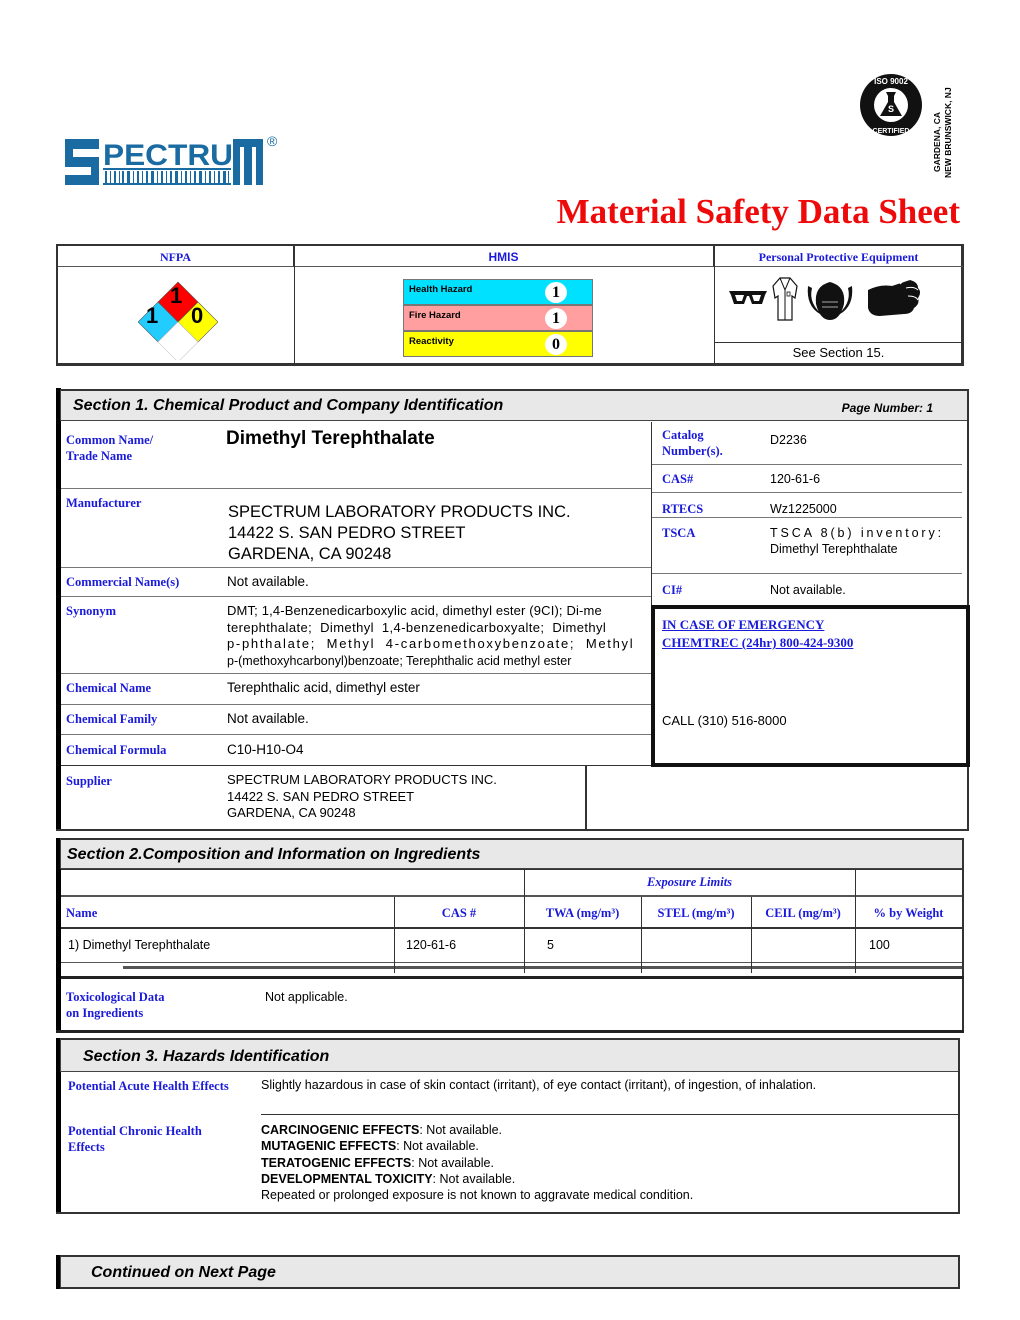 Image resolution: width=1020 pixels, height=1320 pixels. Describe the element at coordinates (431, 341) in the screenshot. I see `hmis-reactivity-label: Reactivity` at that location.